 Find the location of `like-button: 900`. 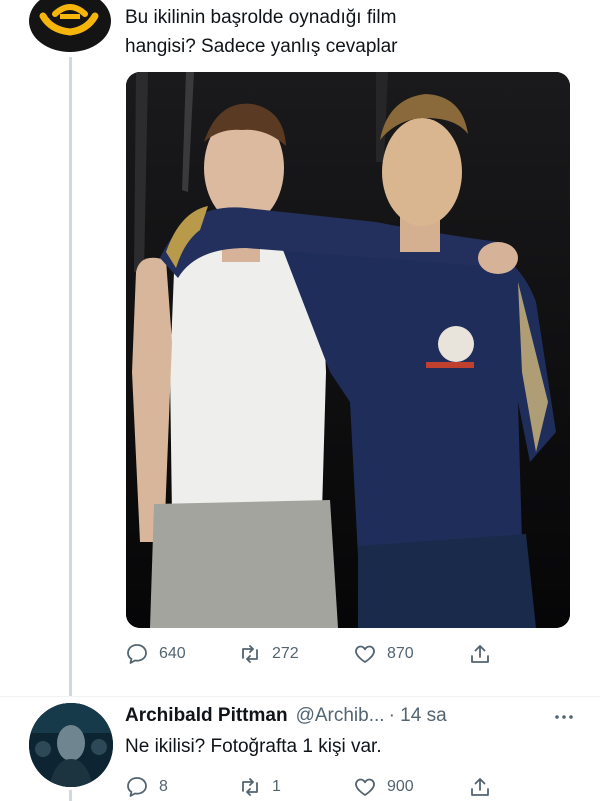

like-button: 900 is located at coordinates (383, 787).